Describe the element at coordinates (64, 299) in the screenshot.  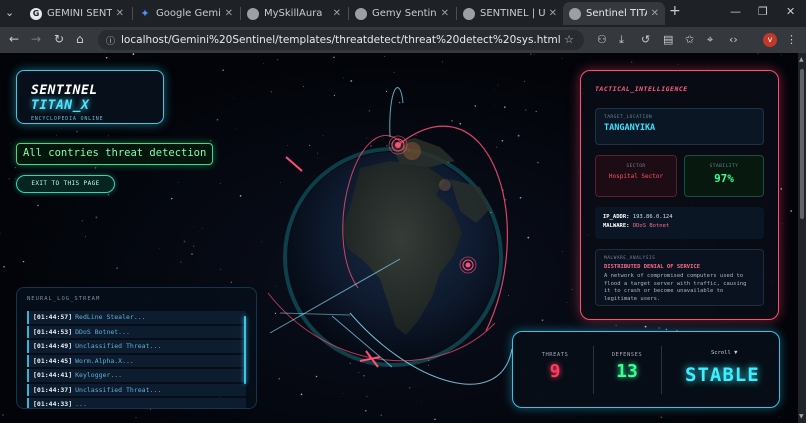
I see `log-title: NEURAL_LOG_STREAM` at that location.